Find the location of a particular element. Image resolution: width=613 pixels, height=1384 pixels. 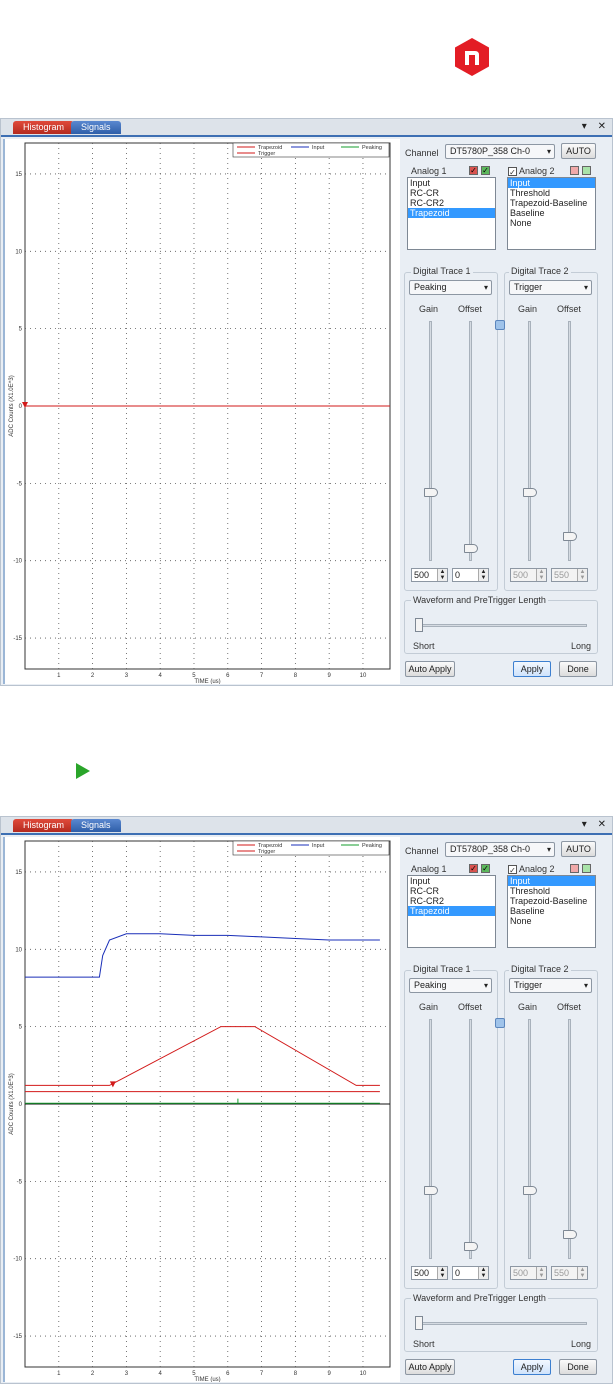

offset2-label: Offset is located at coordinates (569, 1007).